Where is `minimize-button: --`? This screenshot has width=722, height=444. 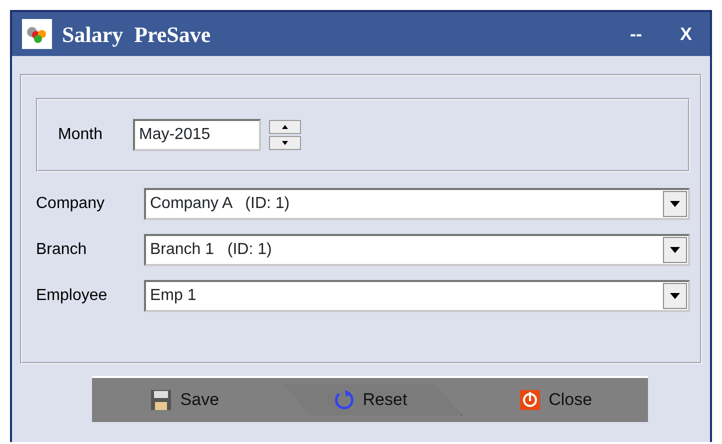 minimize-button: -- is located at coordinates (636, 34).